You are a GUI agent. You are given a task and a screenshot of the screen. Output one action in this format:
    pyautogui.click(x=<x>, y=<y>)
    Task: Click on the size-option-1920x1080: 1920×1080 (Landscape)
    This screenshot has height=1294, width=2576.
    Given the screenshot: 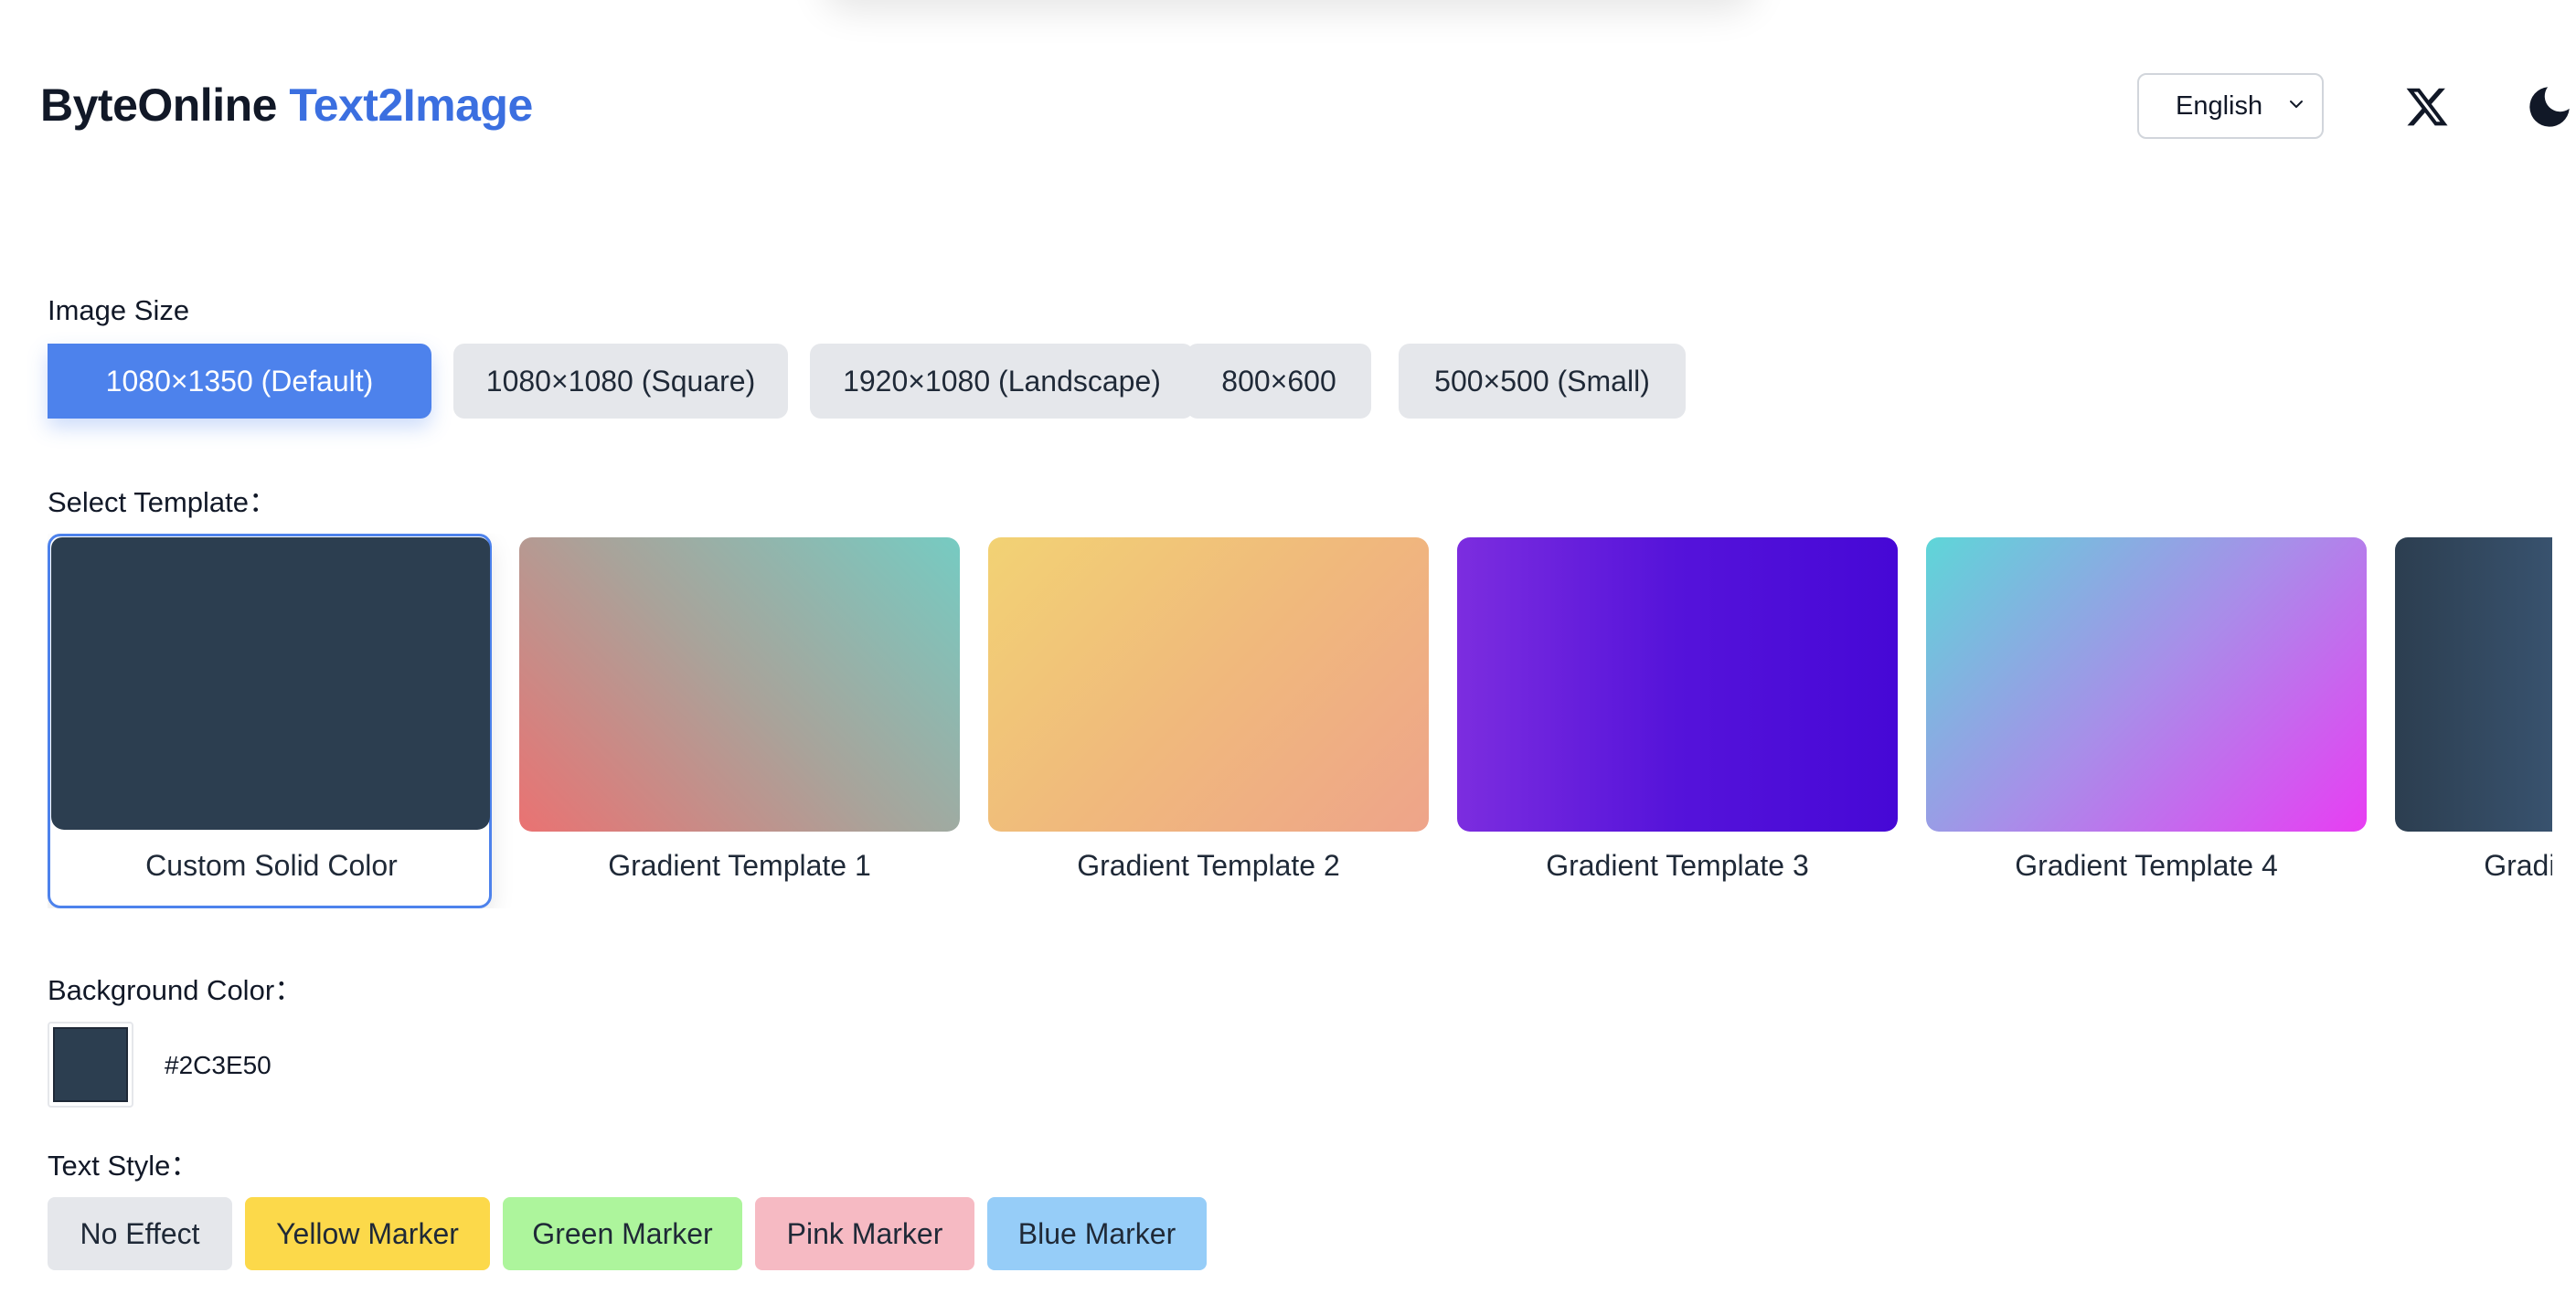 What is the action you would take?
    pyautogui.click(x=1002, y=382)
    